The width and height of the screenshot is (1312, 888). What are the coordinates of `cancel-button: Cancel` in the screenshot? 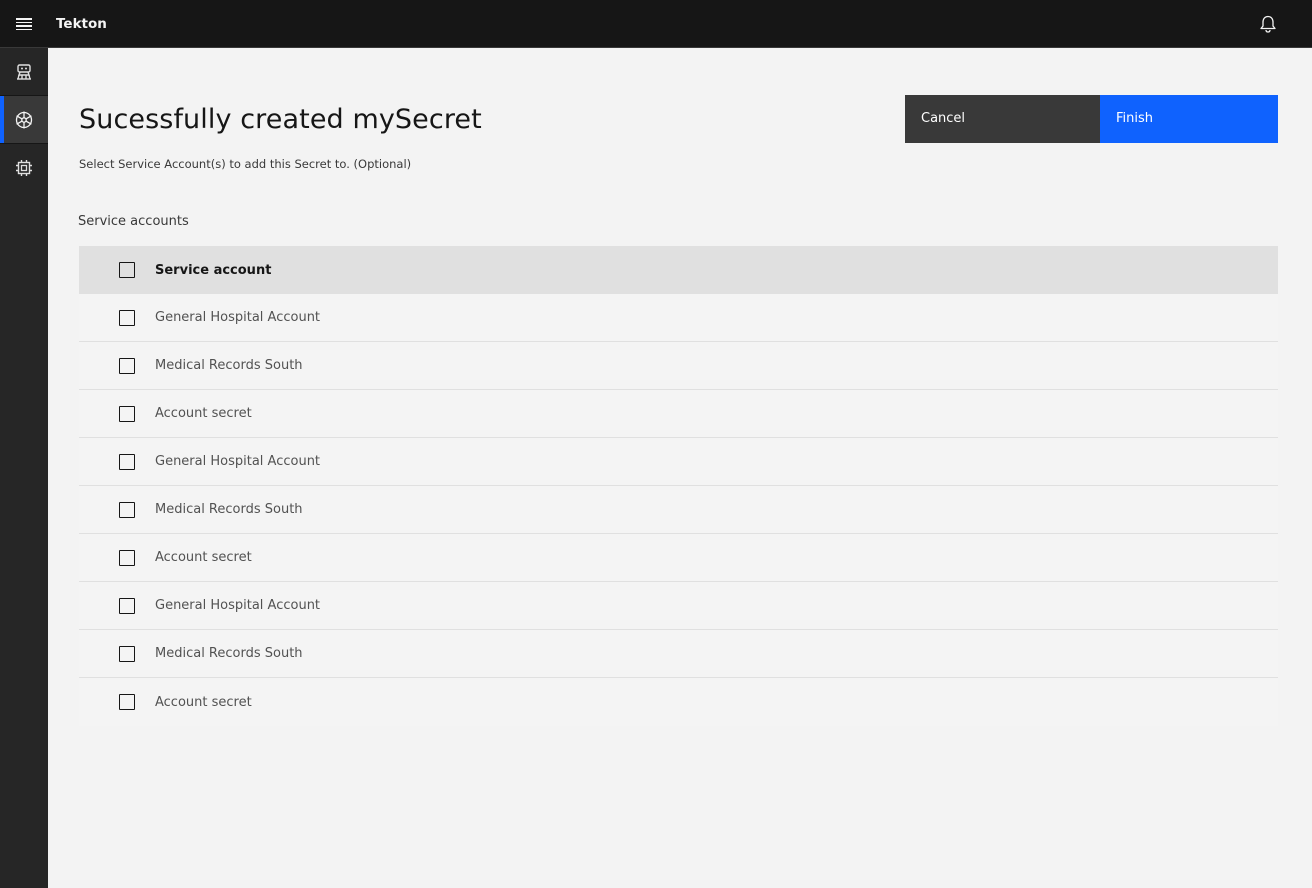 It's located at (1002, 119).